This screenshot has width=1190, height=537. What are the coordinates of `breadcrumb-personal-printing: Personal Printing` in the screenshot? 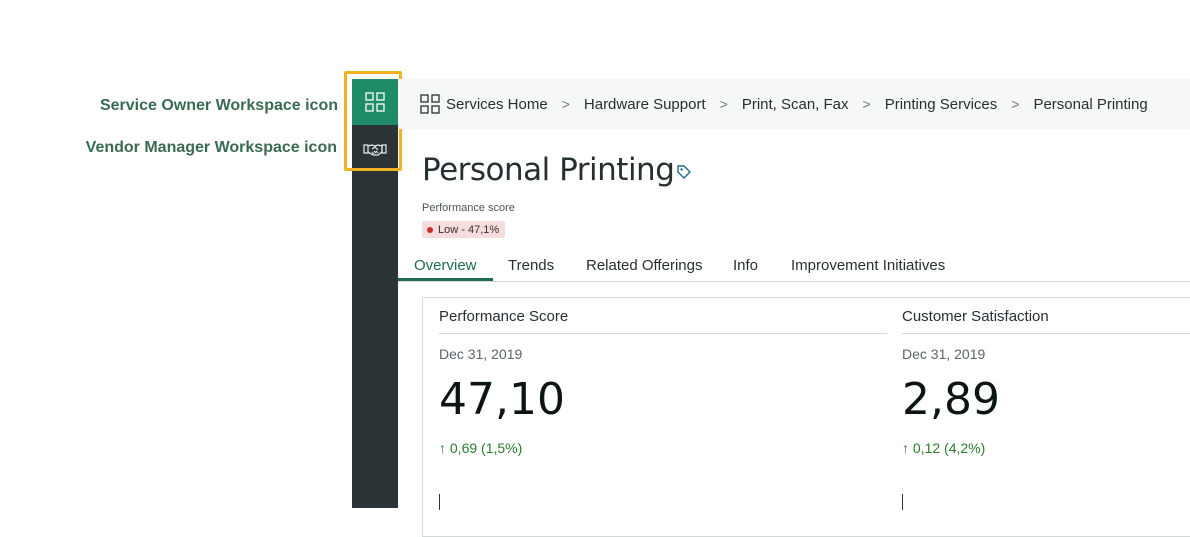 It's located at (1090, 104).